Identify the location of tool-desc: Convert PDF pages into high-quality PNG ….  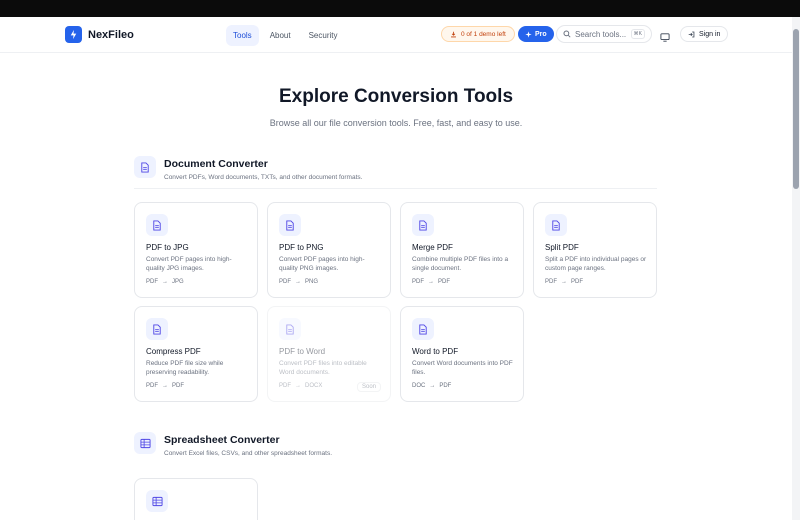
(322, 264).